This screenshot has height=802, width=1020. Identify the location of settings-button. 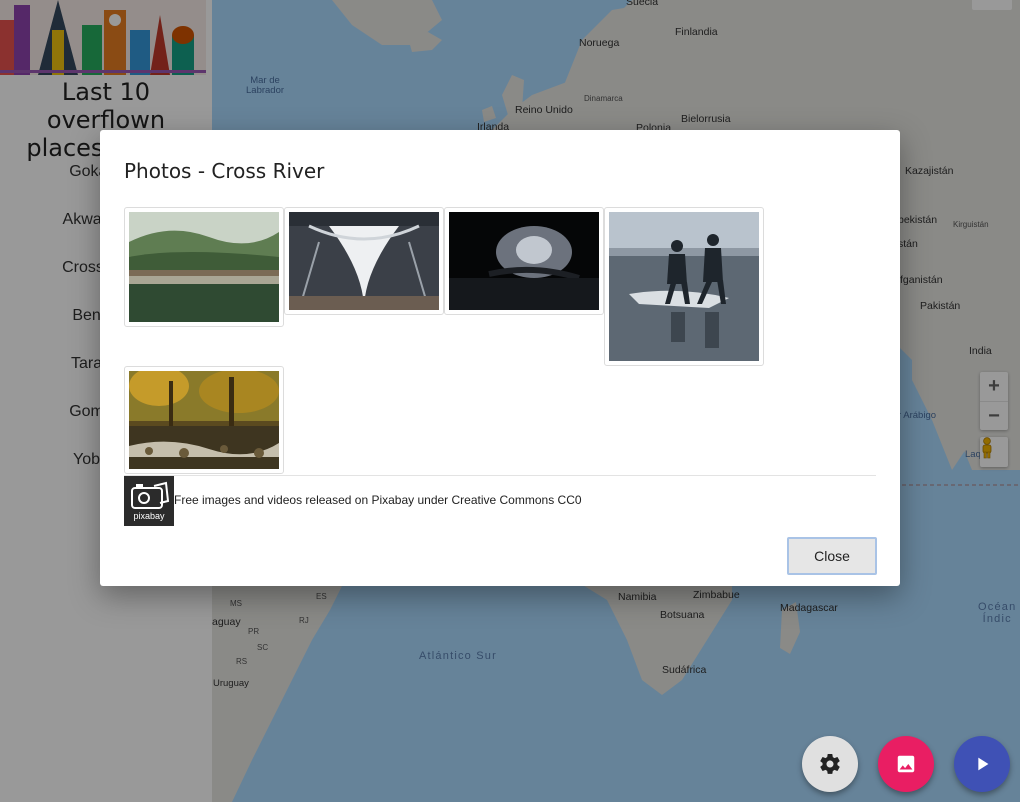
(830, 764).